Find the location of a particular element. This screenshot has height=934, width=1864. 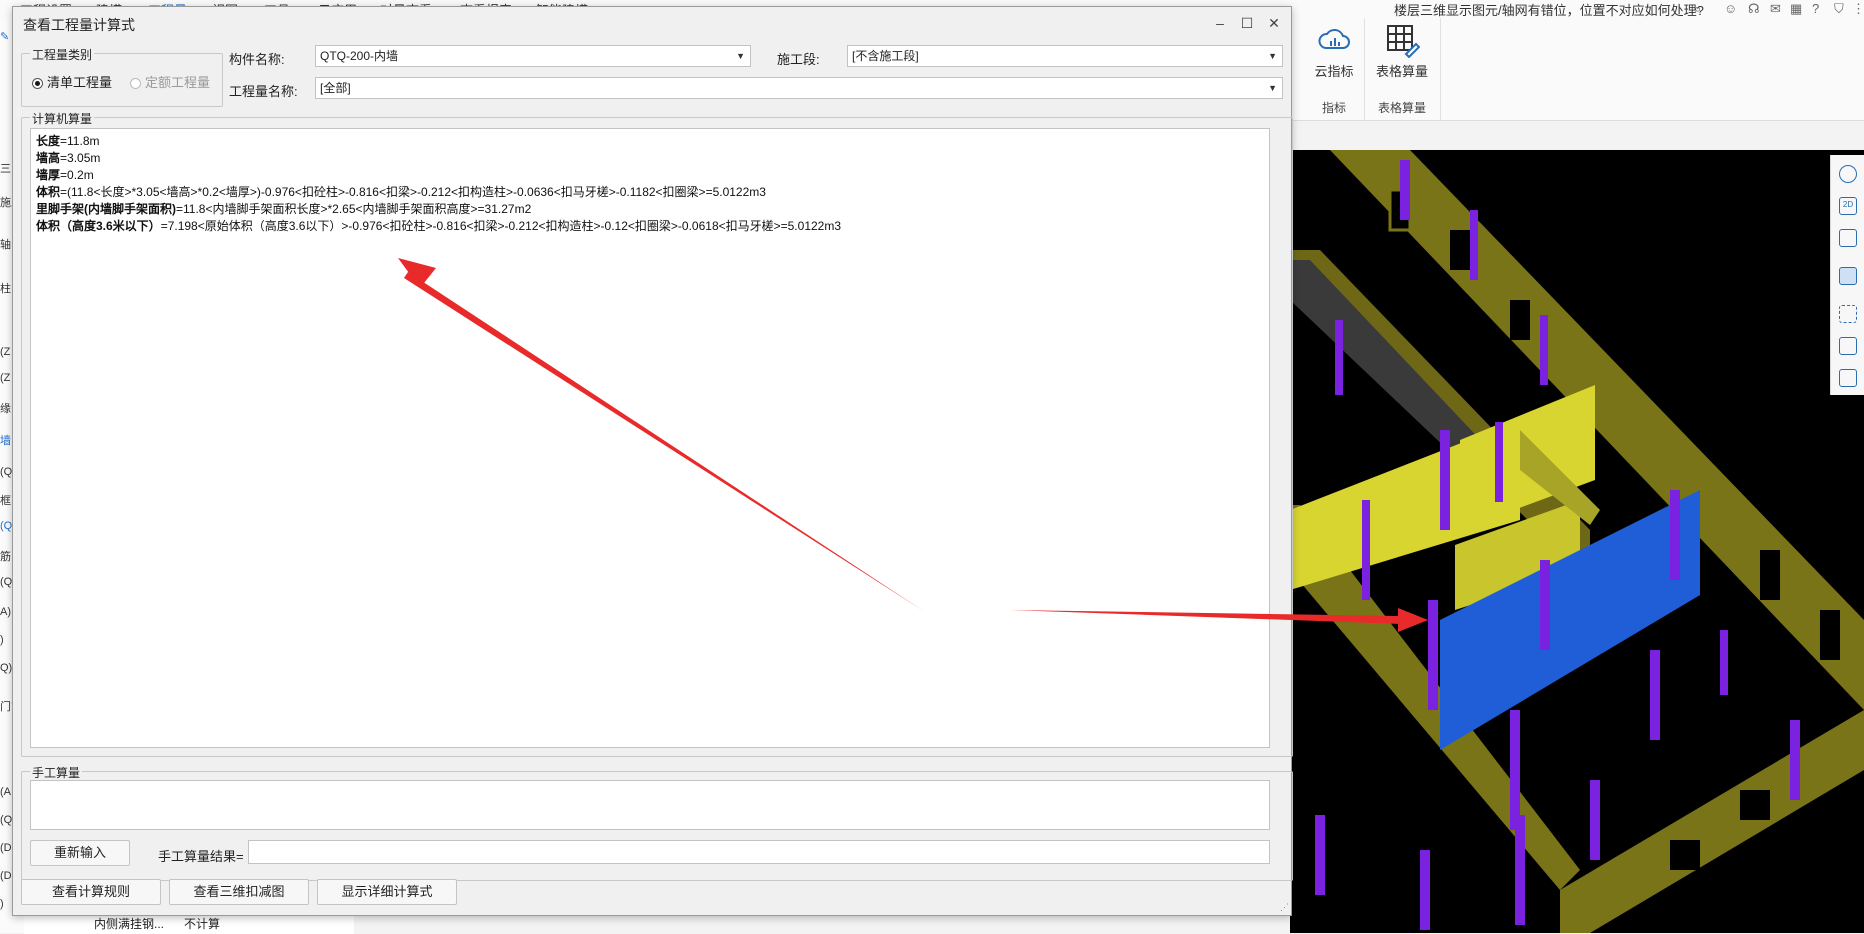

annotation-arrow-up is located at coordinates (664, 442).